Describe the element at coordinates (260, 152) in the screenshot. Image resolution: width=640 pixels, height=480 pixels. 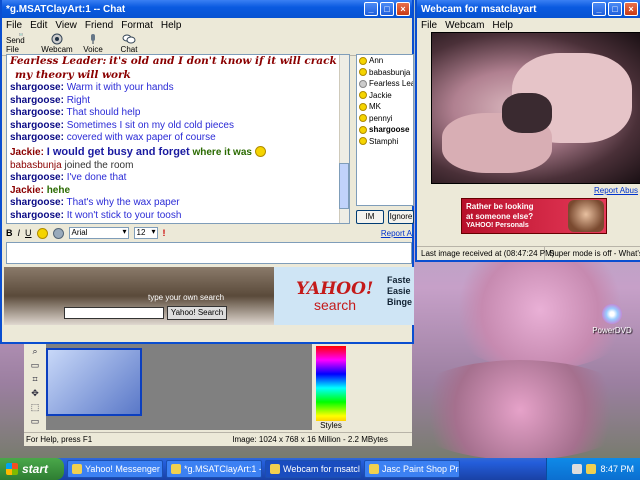
I see `smiley-icon` at that location.